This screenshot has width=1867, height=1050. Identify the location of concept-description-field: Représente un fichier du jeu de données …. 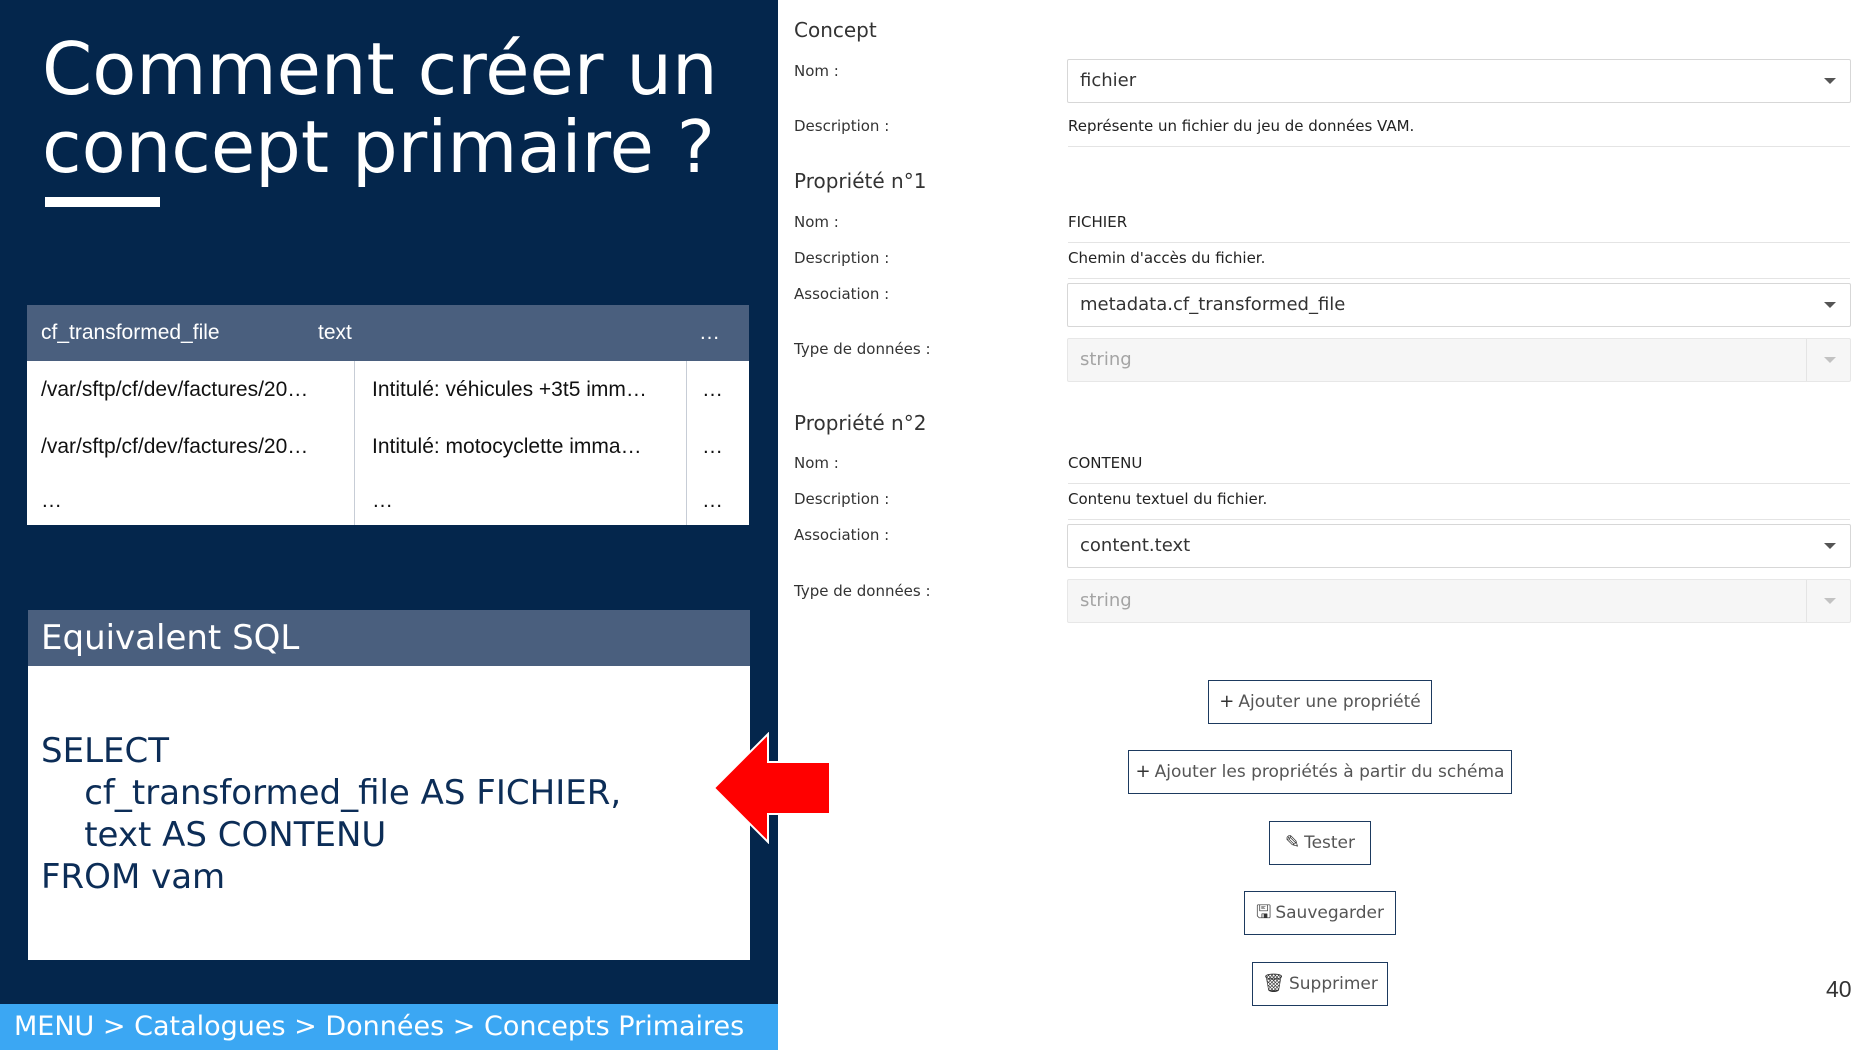
(1459, 129).